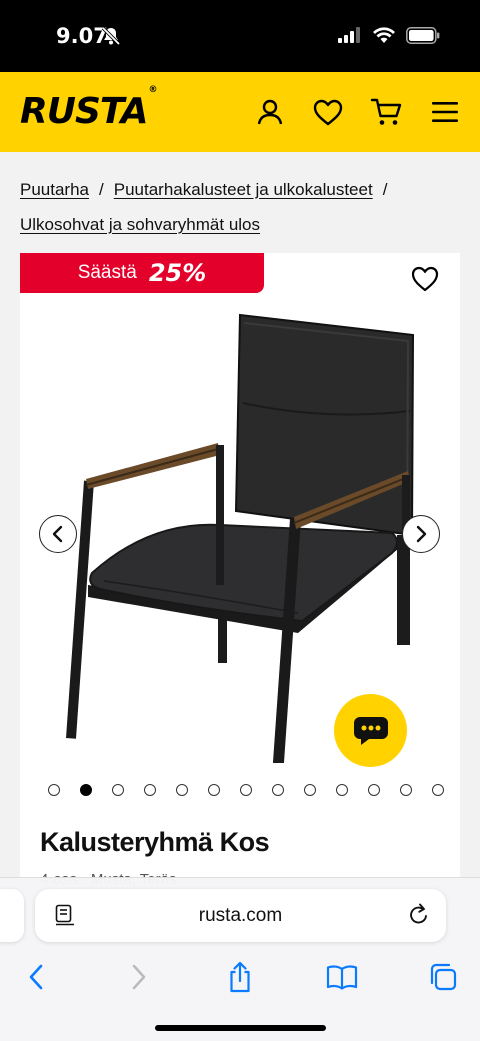 This screenshot has width=480, height=1041. Describe the element at coordinates (386, 112) in the screenshot. I see `shopping-cart-icon` at that location.